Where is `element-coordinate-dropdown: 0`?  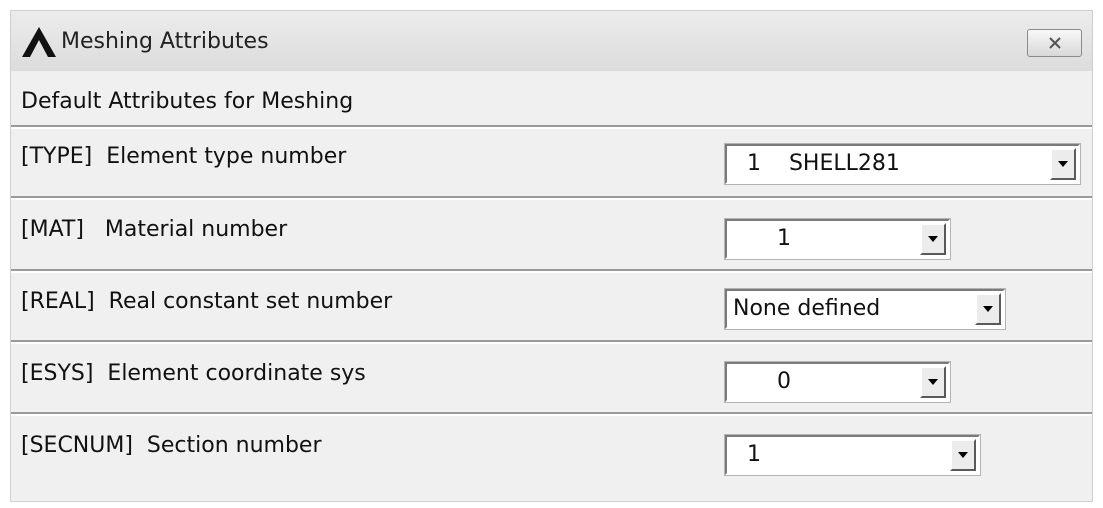
element-coordinate-dropdown: 0 is located at coordinates (837, 382).